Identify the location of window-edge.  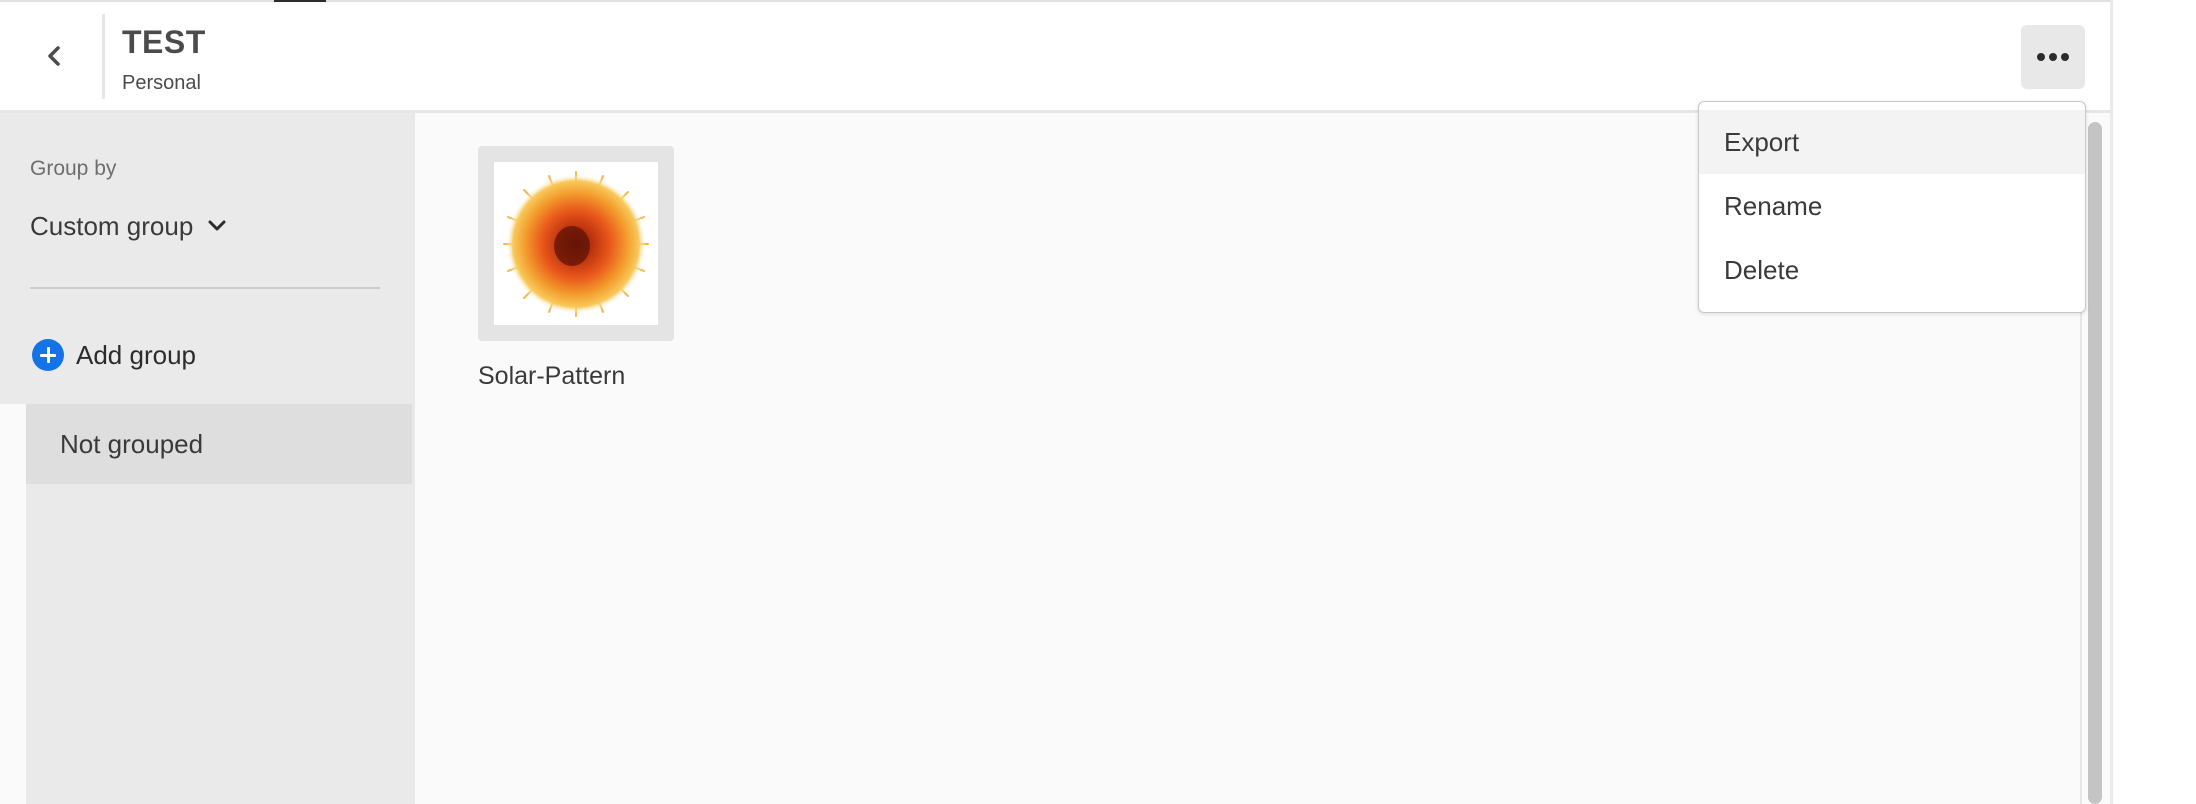
(2111, 402).